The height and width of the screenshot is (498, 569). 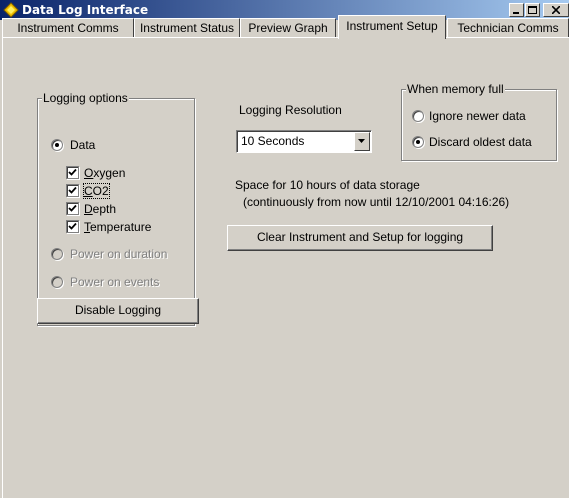 I want to click on ignore-newer-radio, so click(x=418, y=116).